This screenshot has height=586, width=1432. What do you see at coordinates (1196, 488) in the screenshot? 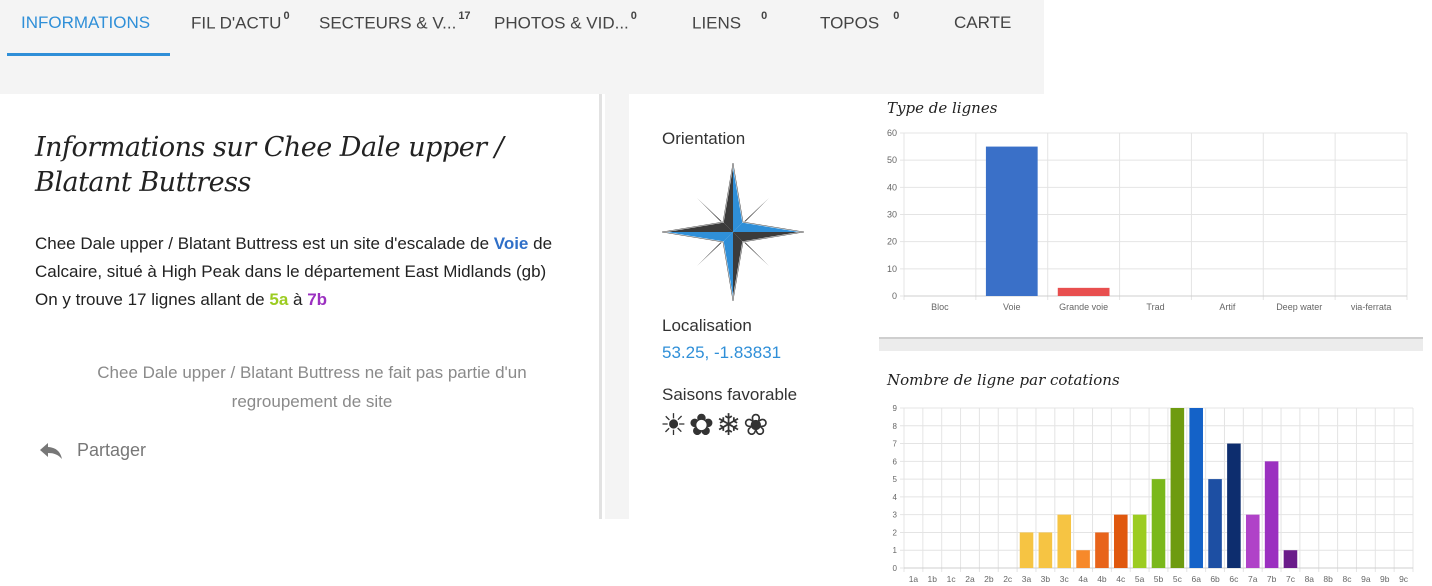
I see `bar-6a` at bounding box center [1196, 488].